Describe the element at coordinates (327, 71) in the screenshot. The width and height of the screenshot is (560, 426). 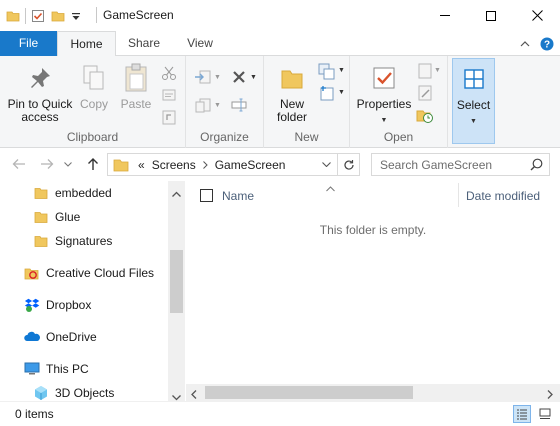
I see `new-item-icon` at that location.